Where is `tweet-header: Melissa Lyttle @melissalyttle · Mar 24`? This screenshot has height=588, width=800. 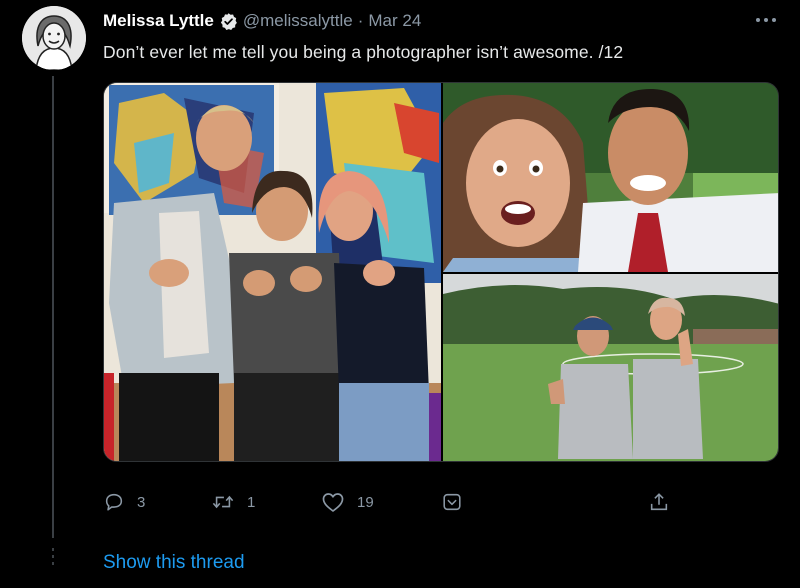 tweet-header: Melissa Lyttle @melissalyttle · Mar 24 is located at coordinates (262, 21).